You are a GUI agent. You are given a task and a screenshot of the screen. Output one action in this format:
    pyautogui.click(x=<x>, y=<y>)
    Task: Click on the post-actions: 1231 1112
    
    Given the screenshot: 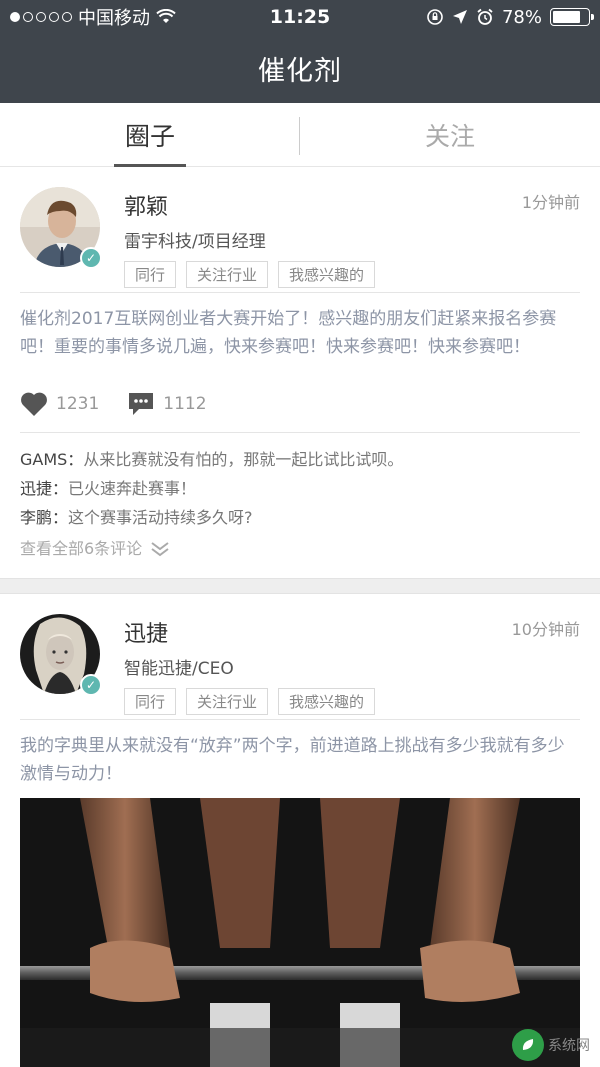 What is the action you would take?
    pyautogui.click(x=300, y=404)
    